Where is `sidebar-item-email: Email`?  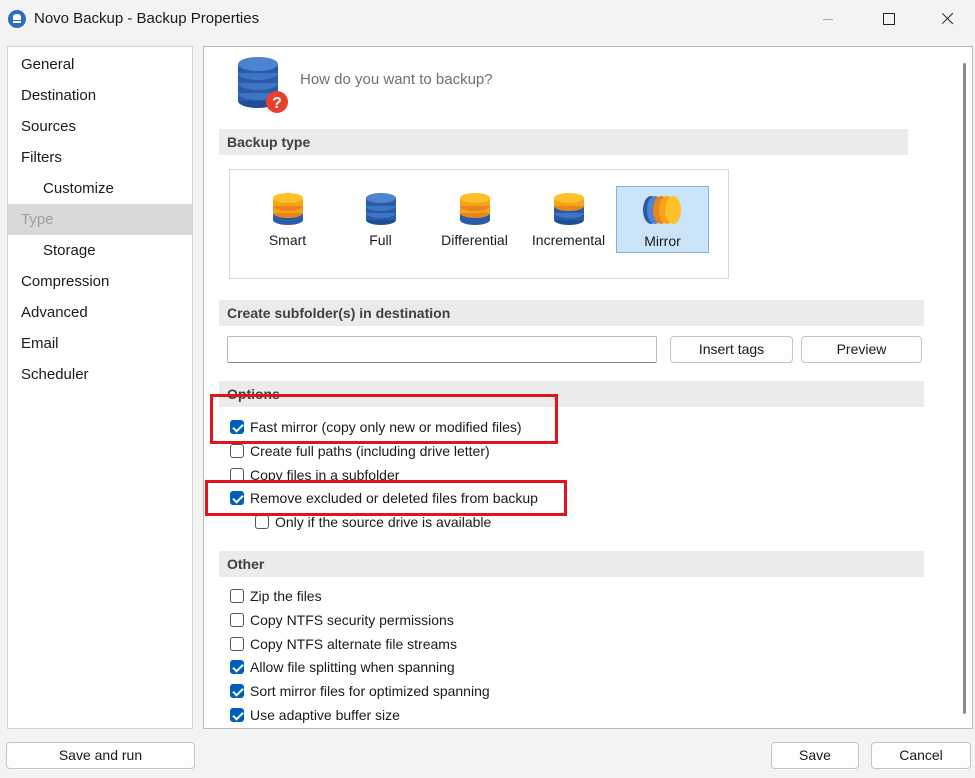
sidebar-item-email: Email is located at coordinates (40, 343).